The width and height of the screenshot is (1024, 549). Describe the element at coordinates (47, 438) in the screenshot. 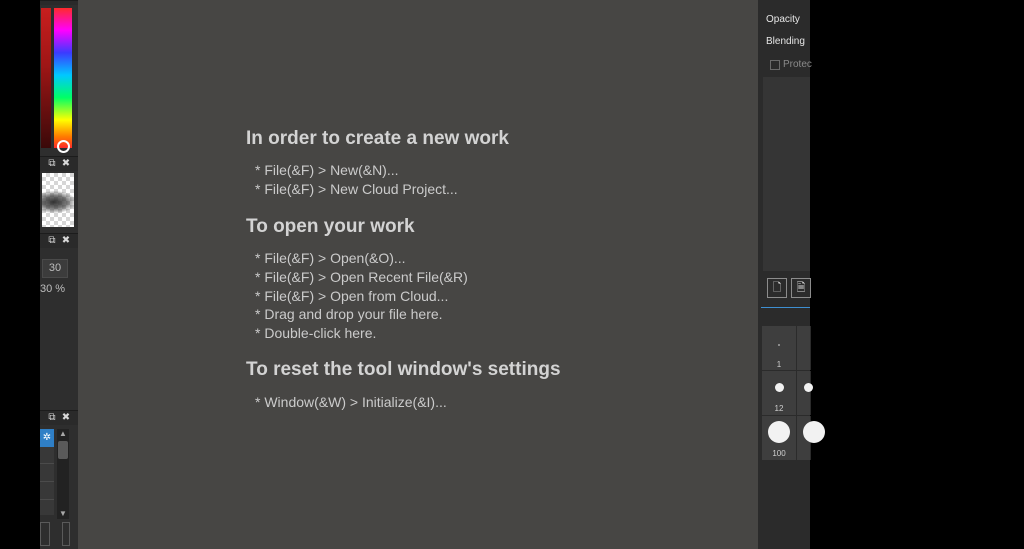

I see `gear-icon: ✲` at that location.